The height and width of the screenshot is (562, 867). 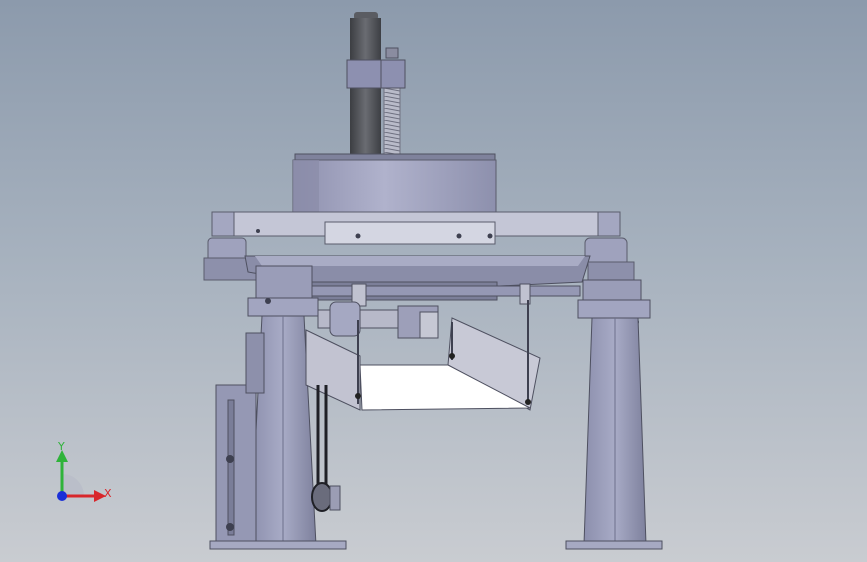 What do you see at coordinates (392, 53) in the screenshot?
I see `screw-nut-top` at bounding box center [392, 53].